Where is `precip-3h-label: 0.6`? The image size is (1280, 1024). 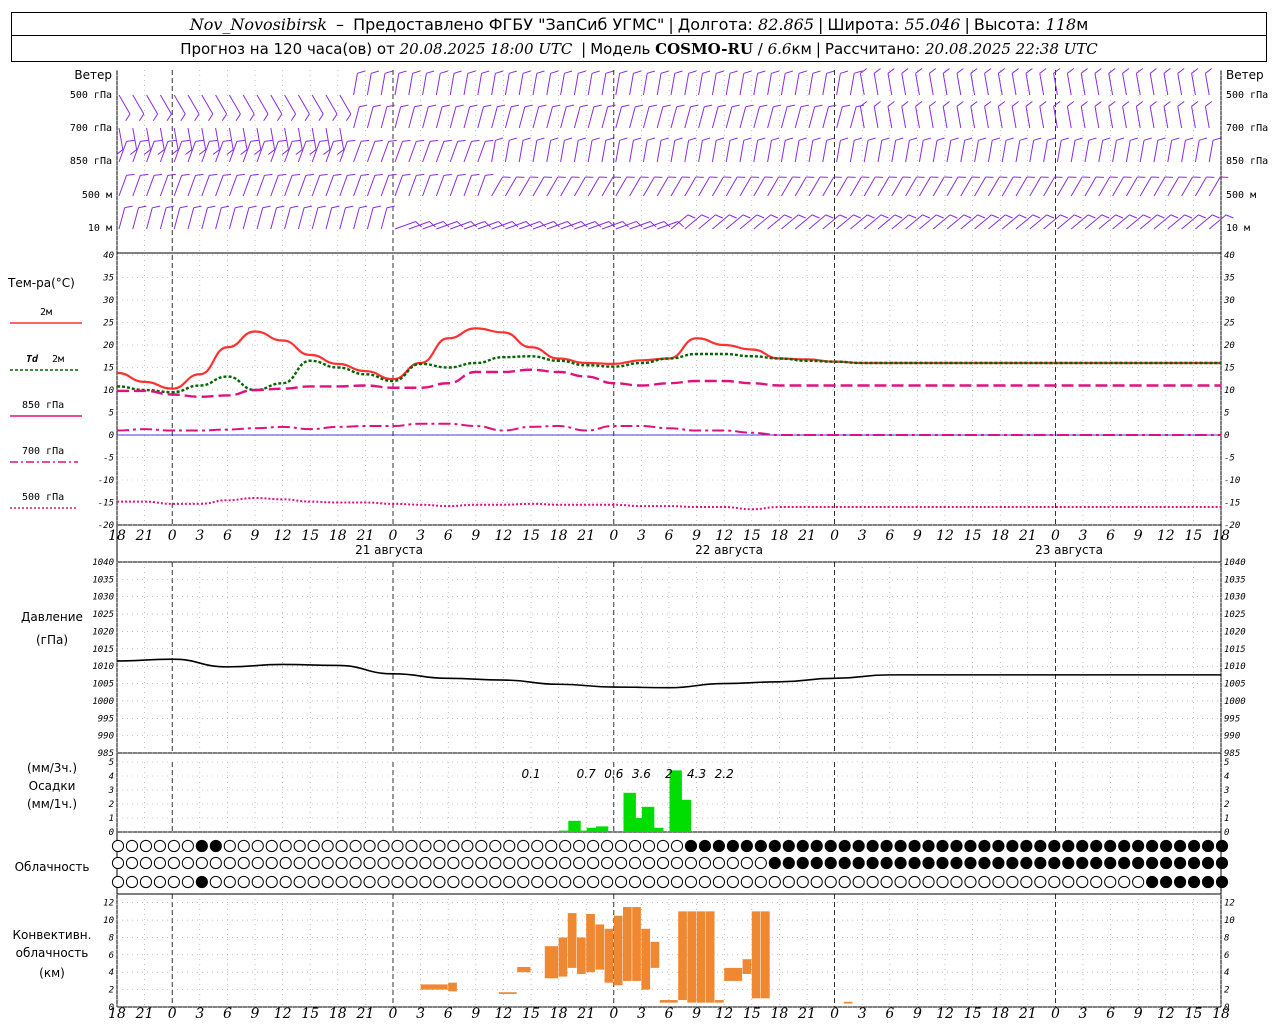 precip-3h-label: 0.6 is located at coordinates (613, 774).